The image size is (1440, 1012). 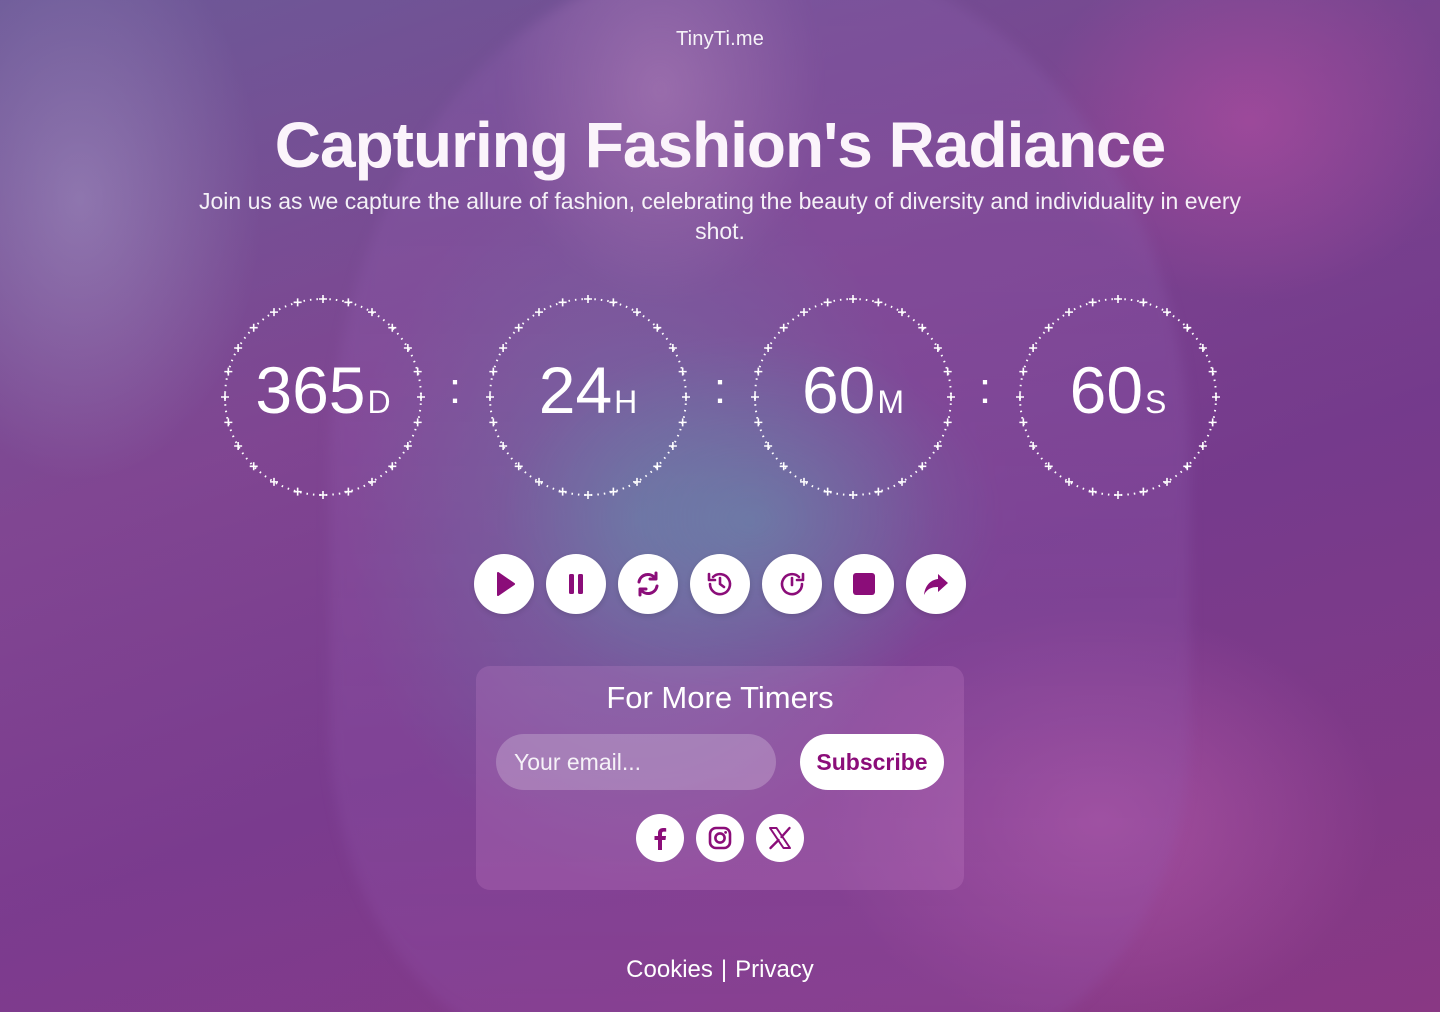 I want to click on email-input, so click(x=636, y=762).